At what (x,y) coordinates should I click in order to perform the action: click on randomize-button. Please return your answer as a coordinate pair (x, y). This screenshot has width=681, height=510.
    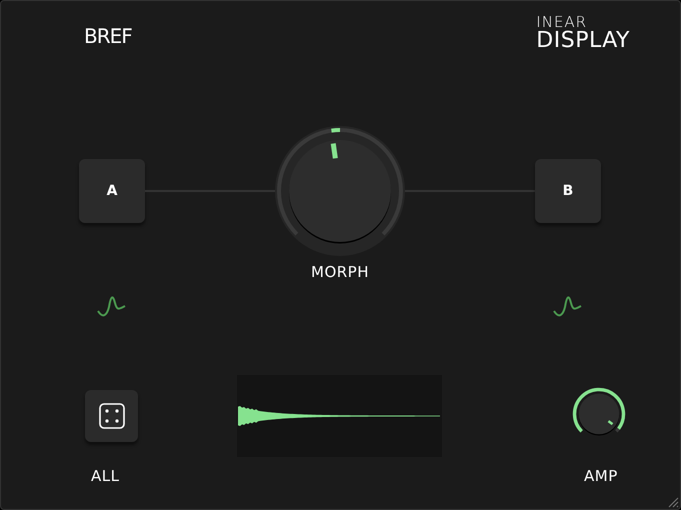
    Looking at the image, I should click on (111, 416).